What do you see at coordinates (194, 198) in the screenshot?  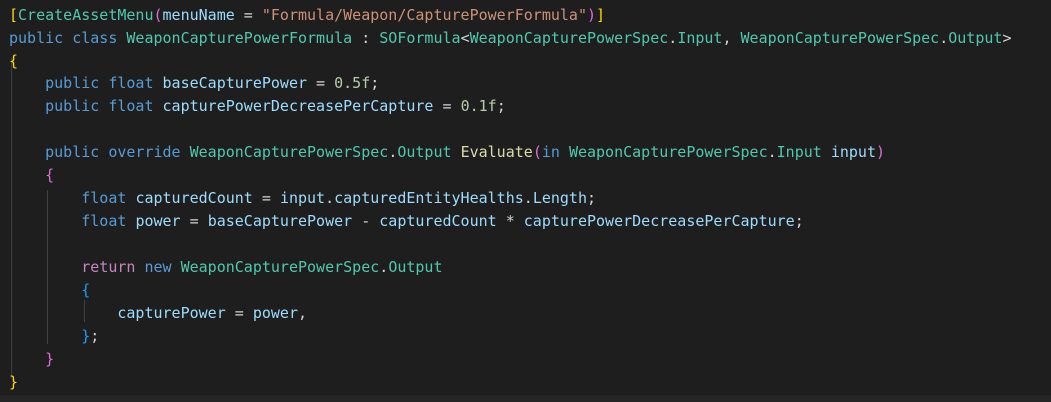 I see `code-token: capturedCount` at bounding box center [194, 198].